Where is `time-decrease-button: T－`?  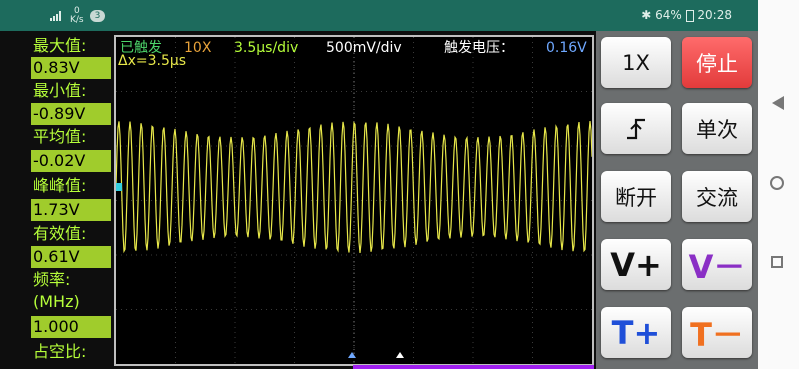 time-decrease-button: T－ is located at coordinates (717, 332).